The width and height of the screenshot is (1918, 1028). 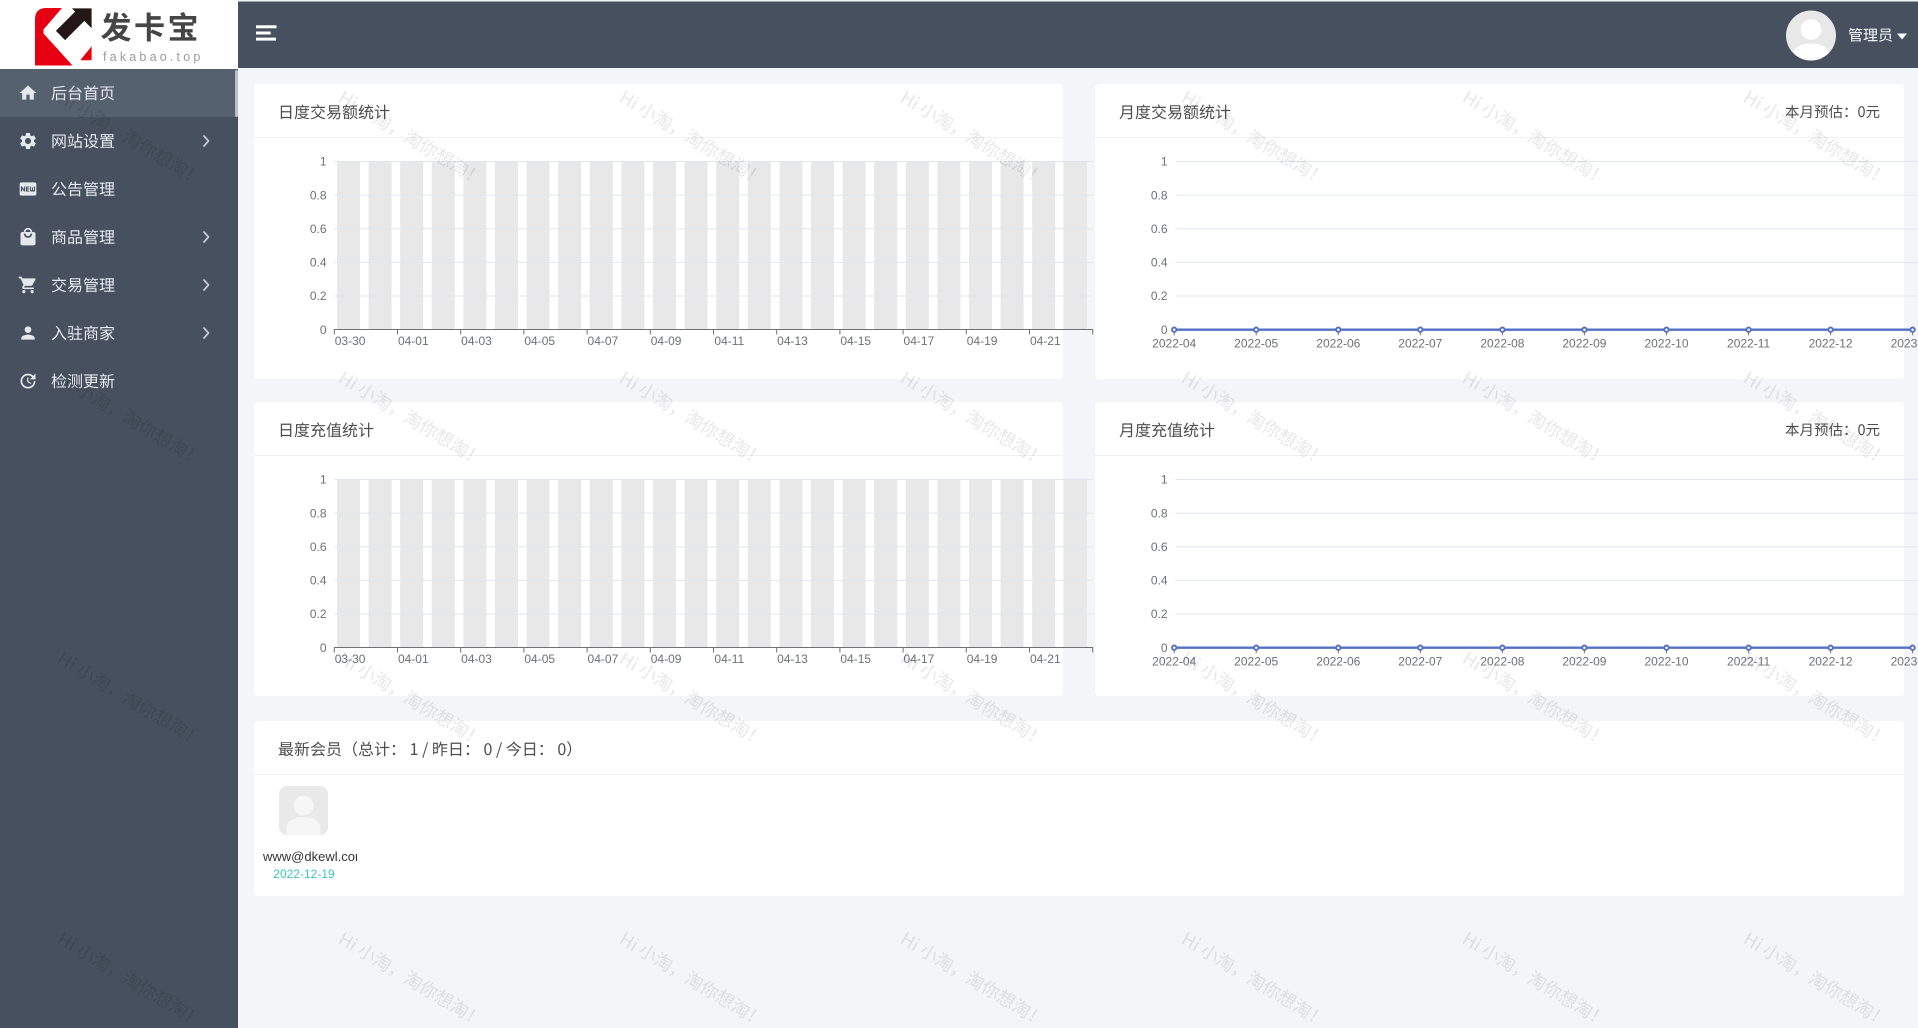 What do you see at coordinates (153, 57) in the screenshot?
I see `svg-text: fakabao.top` at bounding box center [153, 57].